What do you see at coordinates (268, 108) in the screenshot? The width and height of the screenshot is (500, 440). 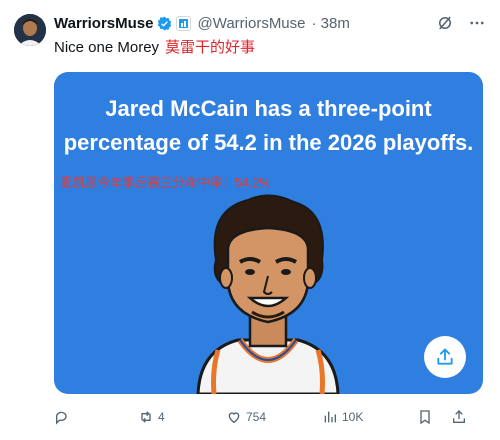 I see `card-headline-line1: Jared McCain has a three-point` at bounding box center [268, 108].